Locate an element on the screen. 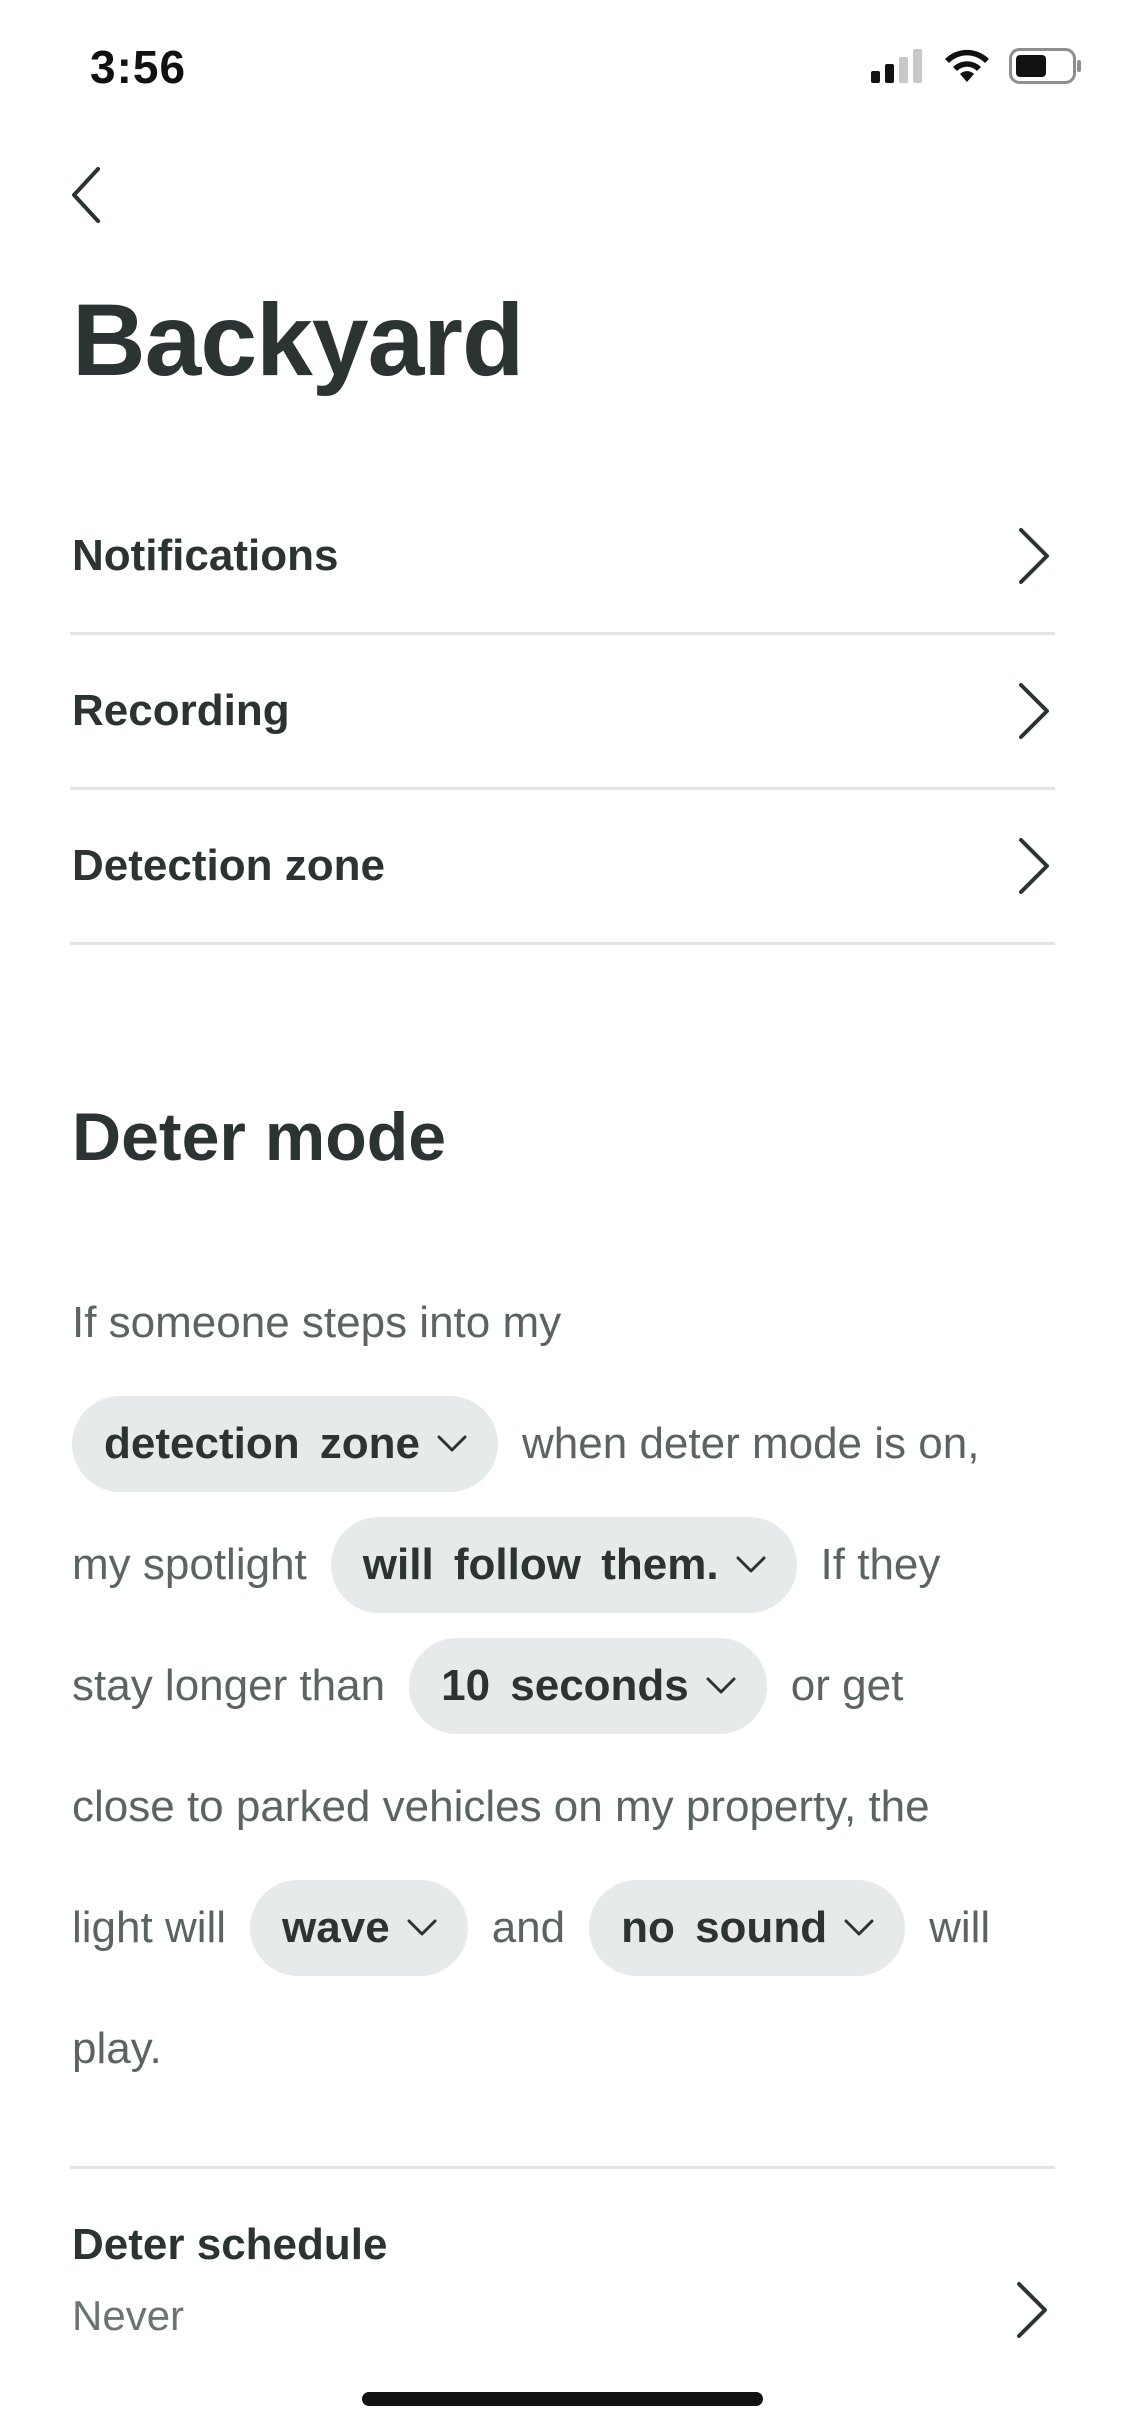 This screenshot has height=2436, width=1125. status-icons is located at coordinates (977, 66).